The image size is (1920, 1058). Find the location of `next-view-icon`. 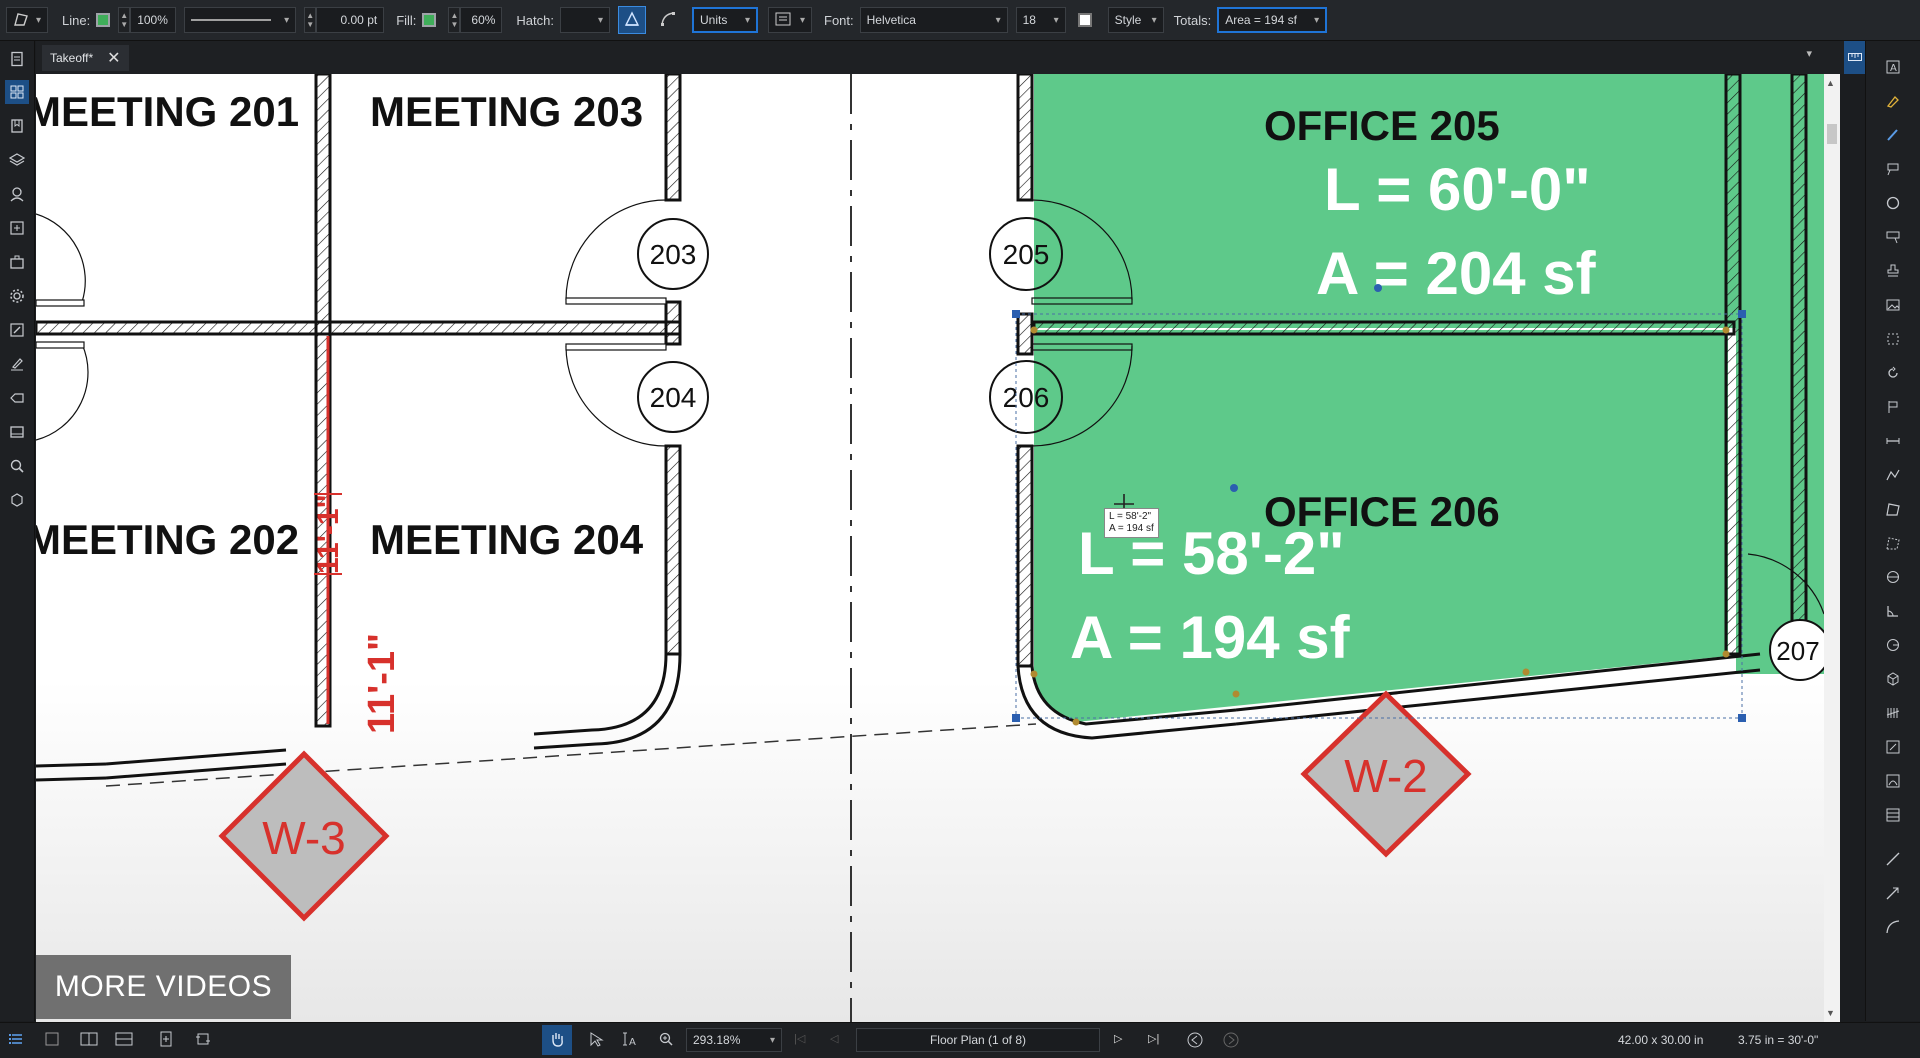

next-view-icon is located at coordinates (1231, 1041).